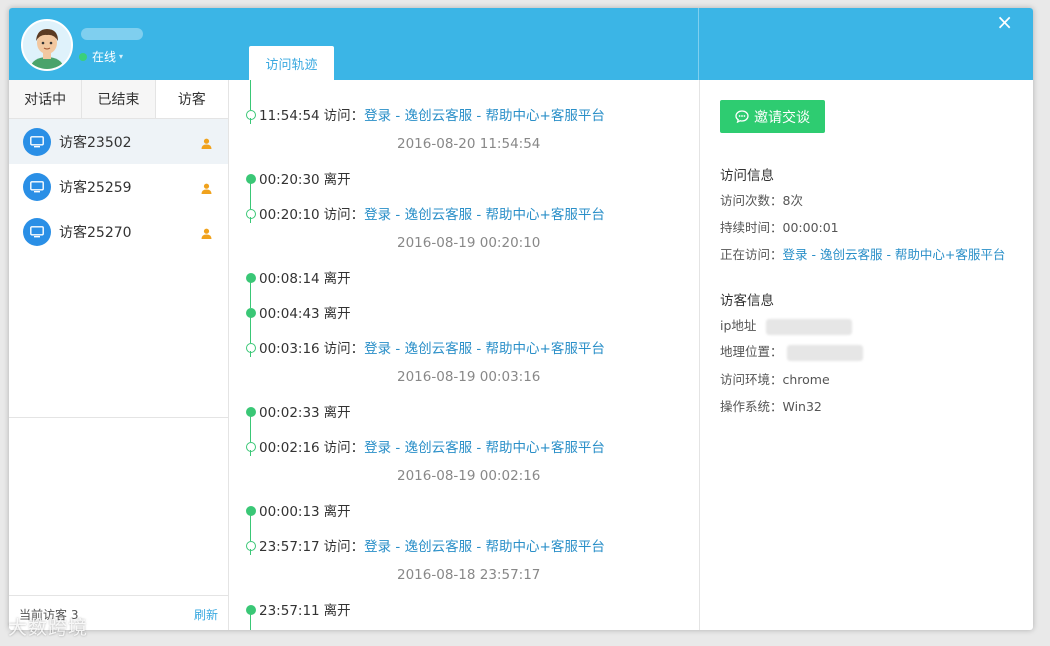 The image size is (1050, 646). I want to click on event-time: 00:02:16, so click(289, 448).